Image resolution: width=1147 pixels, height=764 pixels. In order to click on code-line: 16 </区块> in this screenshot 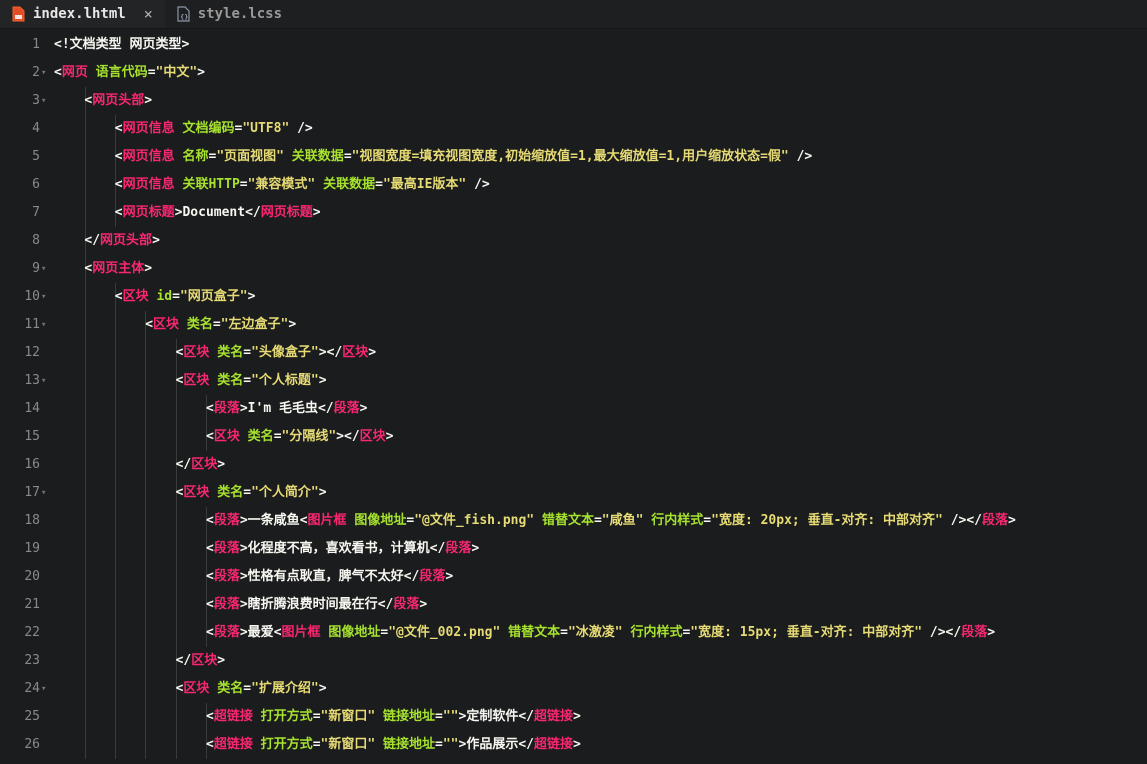, I will do `click(573, 465)`.